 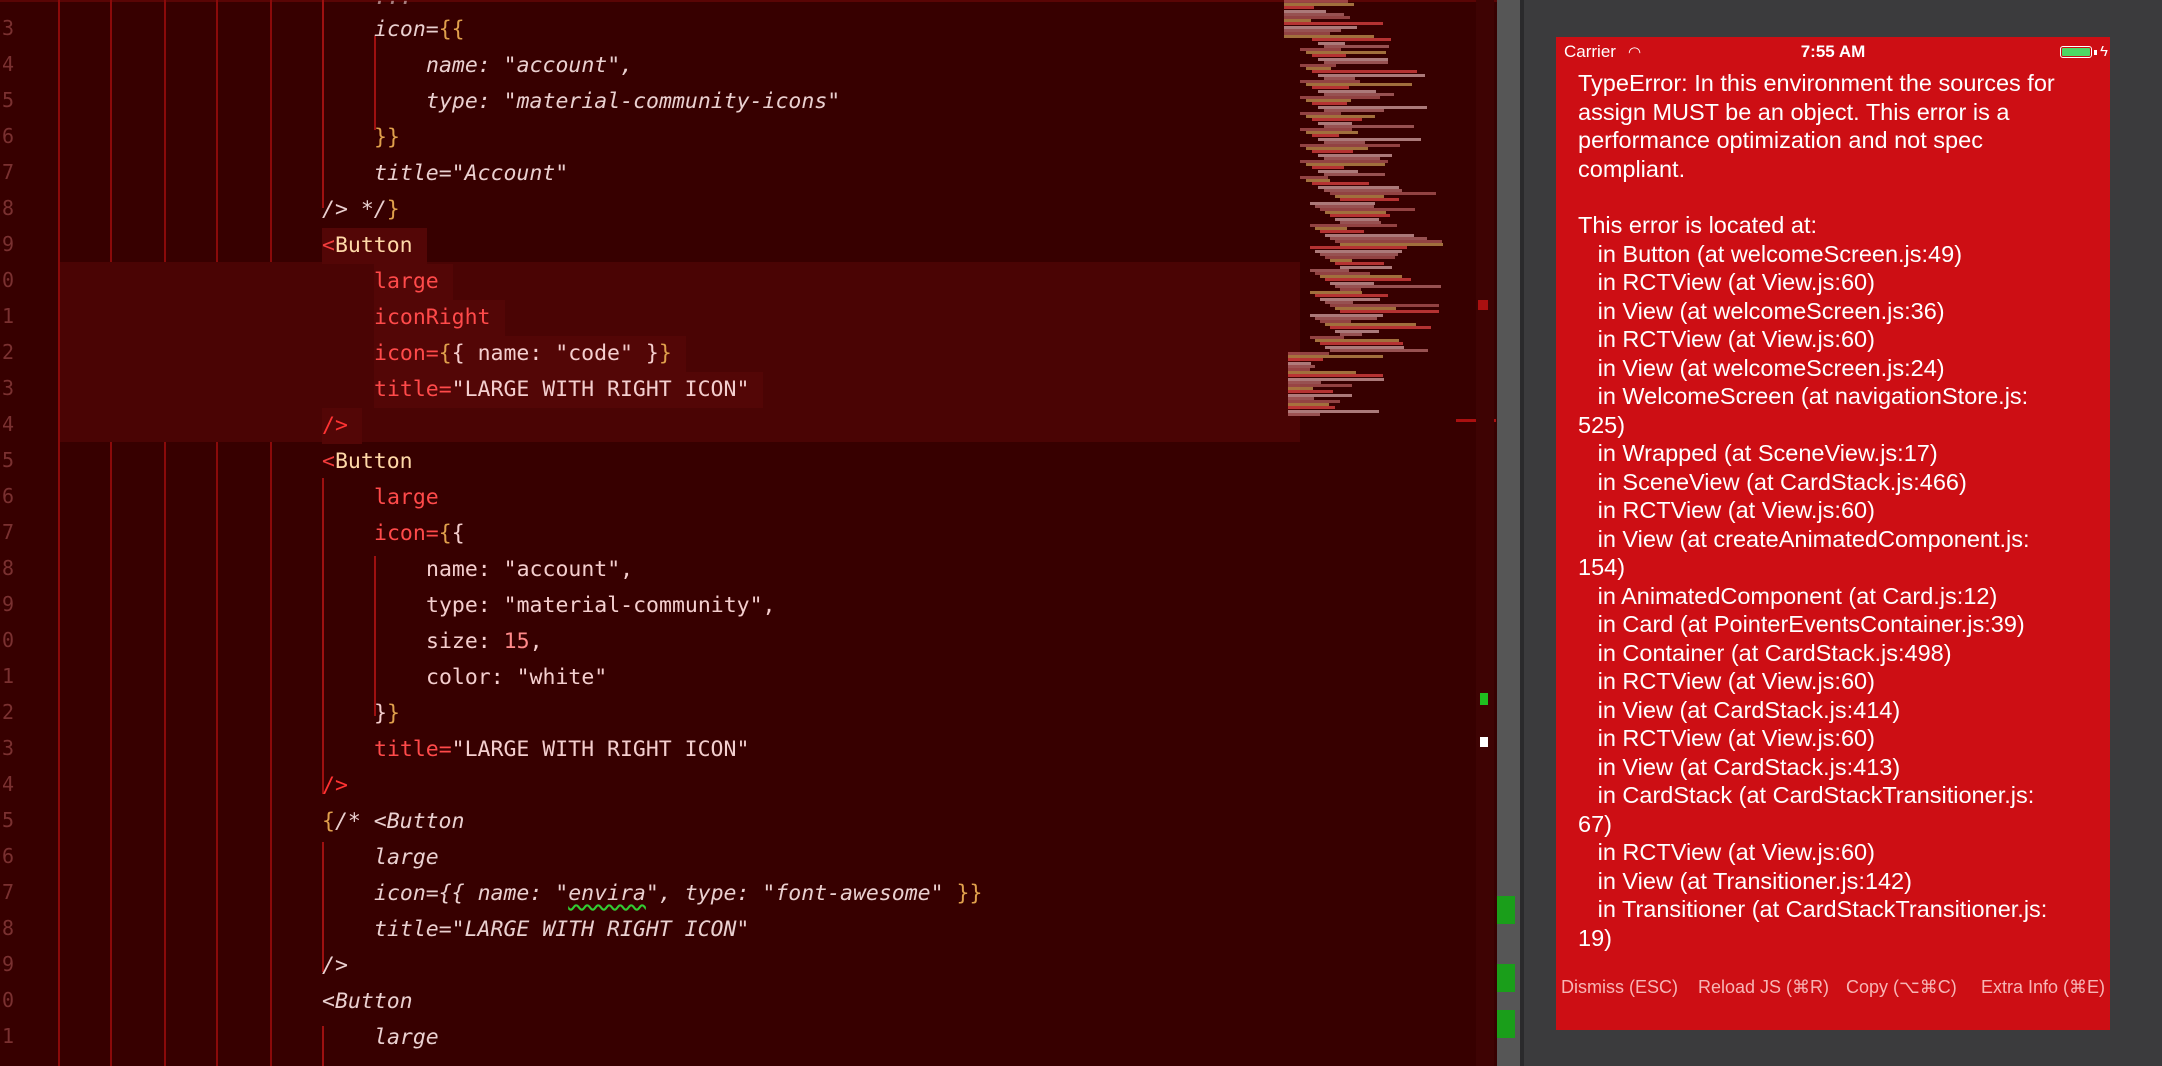 What do you see at coordinates (1763, 987) in the screenshot?
I see `reload-js-button: Reload JS (⌘R)` at bounding box center [1763, 987].